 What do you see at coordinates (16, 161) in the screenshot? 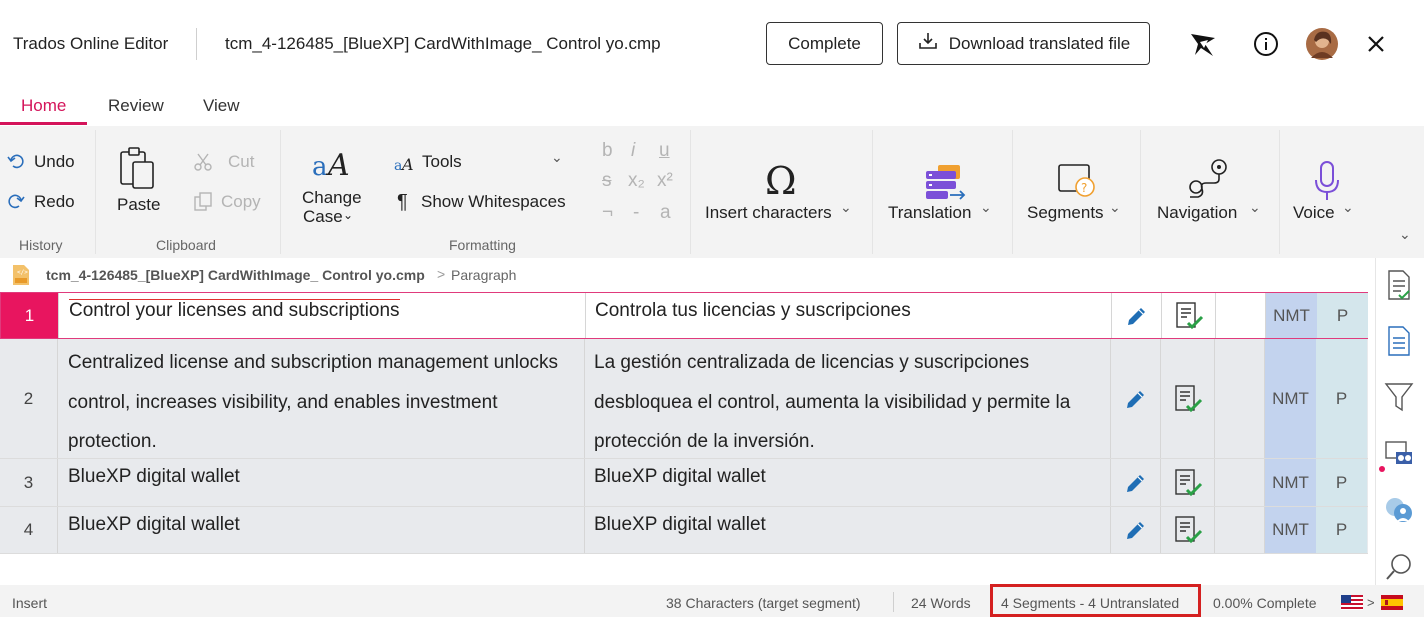
I see `undo-icon` at bounding box center [16, 161].